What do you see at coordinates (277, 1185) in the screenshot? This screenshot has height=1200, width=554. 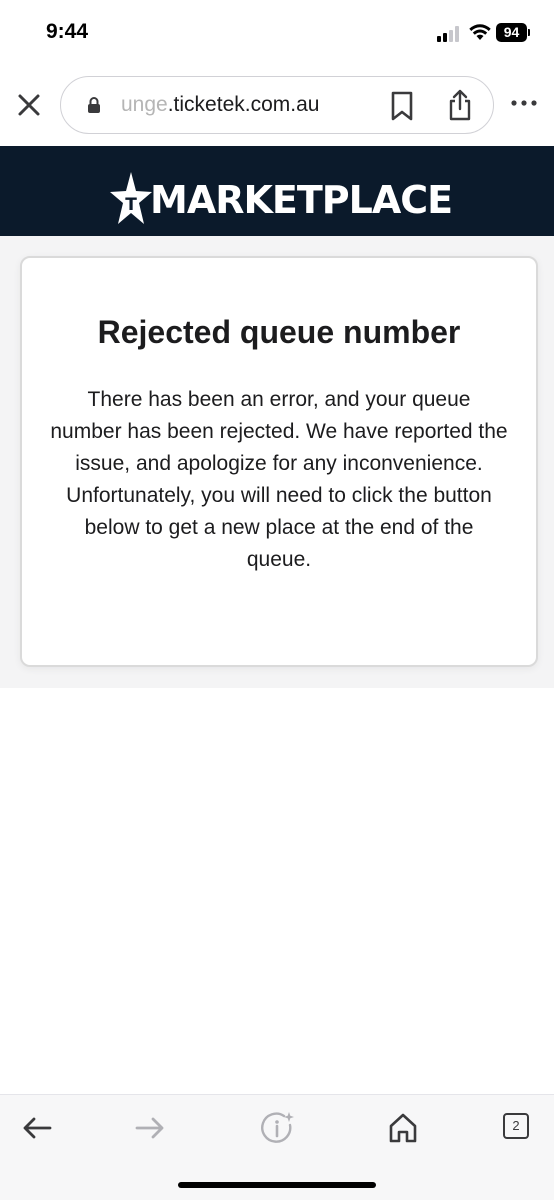 I see `home-indicator` at bounding box center [277, 1185].